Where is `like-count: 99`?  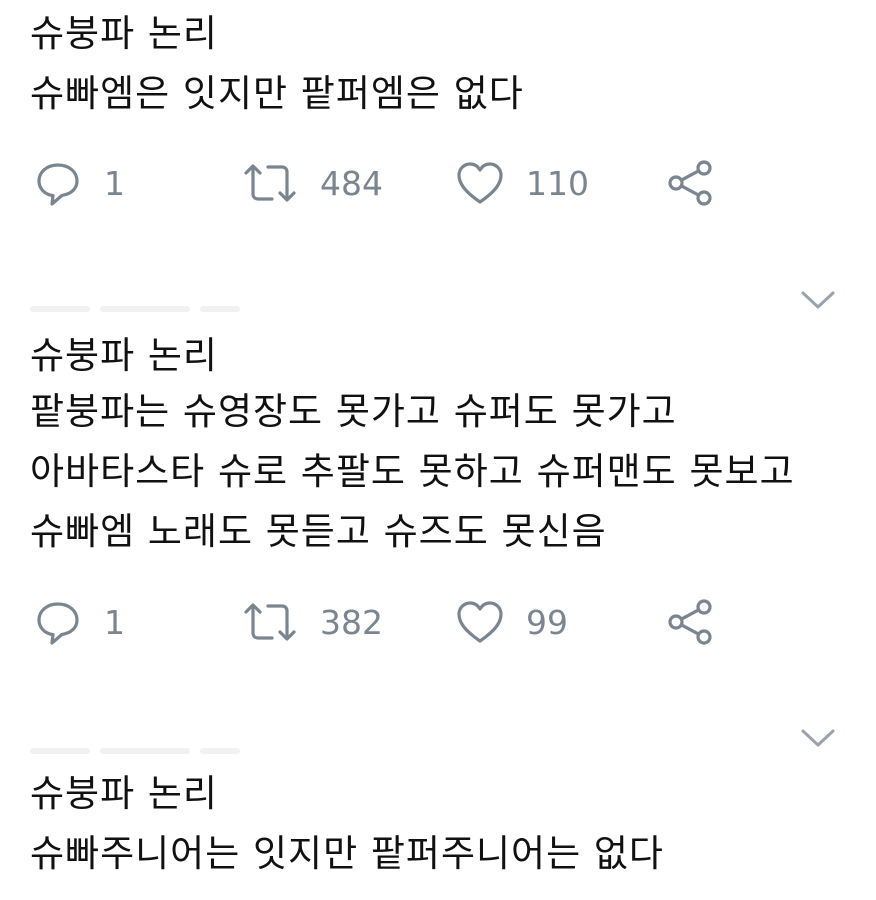
like-count: 99 is located at coordinates (547, 622).